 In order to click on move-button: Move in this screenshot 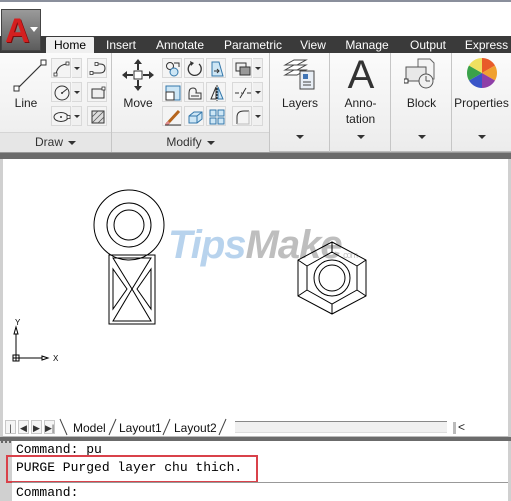, I will do `click(138, 92)`.